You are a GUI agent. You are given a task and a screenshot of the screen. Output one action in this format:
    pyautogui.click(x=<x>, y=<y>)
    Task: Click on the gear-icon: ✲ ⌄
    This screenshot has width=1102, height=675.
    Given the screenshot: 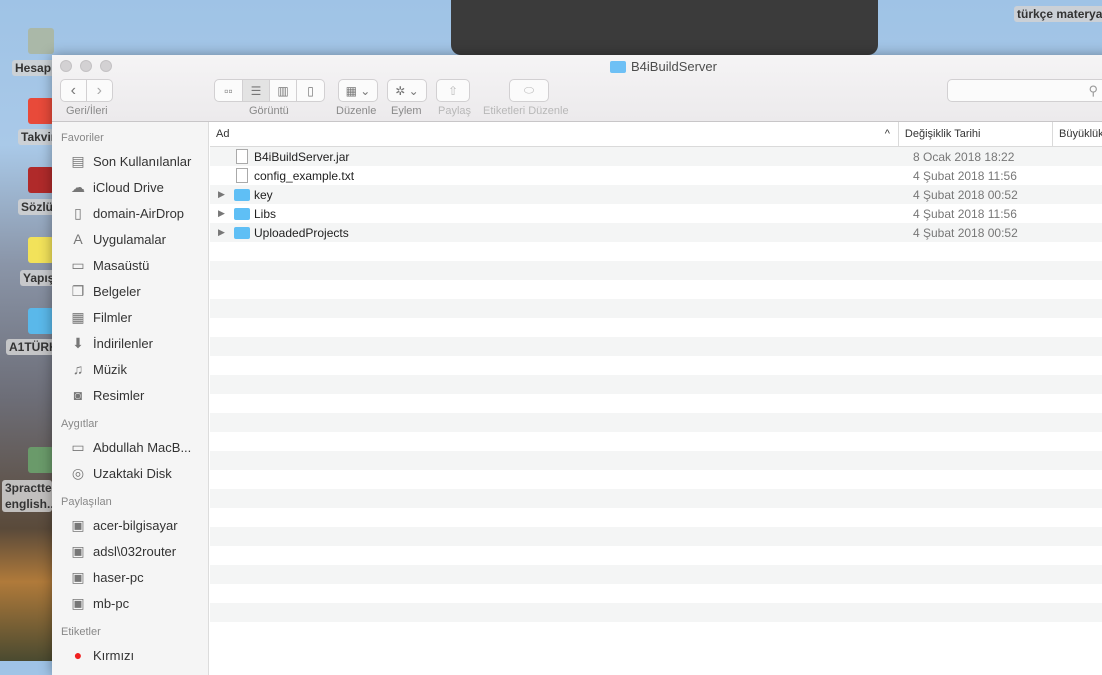 What is the action you would take?
    pyautogui.click(x=407, y=90)
    